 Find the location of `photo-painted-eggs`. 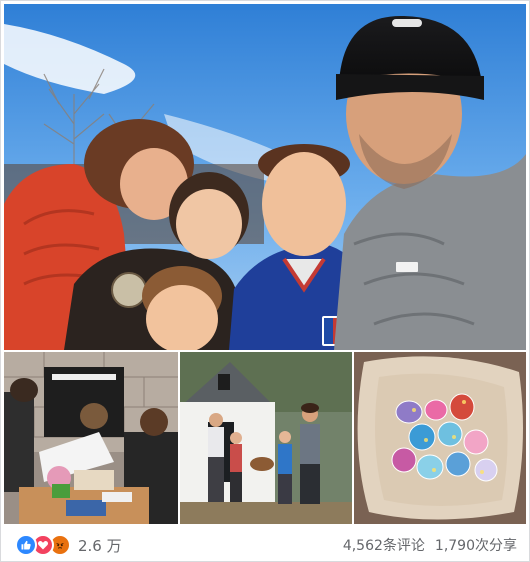

photo-painted-eggs is located at coordinates (440, 438).